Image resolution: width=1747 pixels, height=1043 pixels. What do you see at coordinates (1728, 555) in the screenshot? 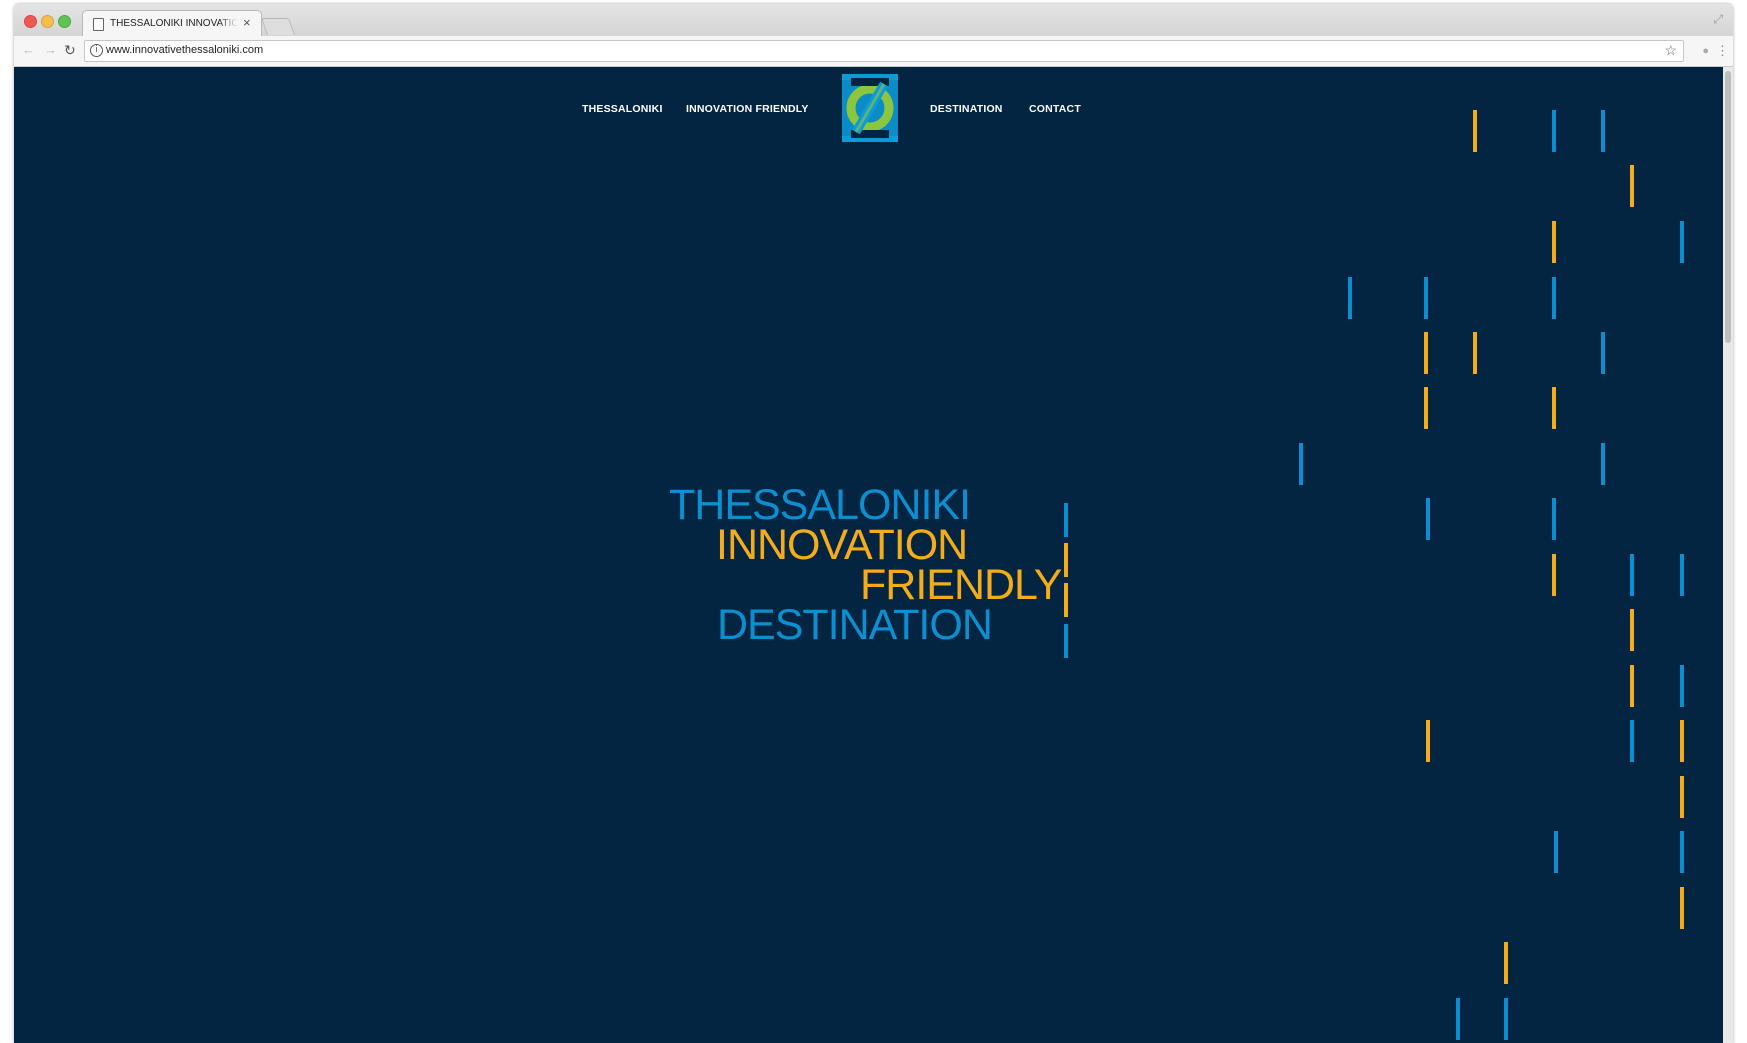
I see `vertical-scrollbar` at bounding box center [1728, 555].